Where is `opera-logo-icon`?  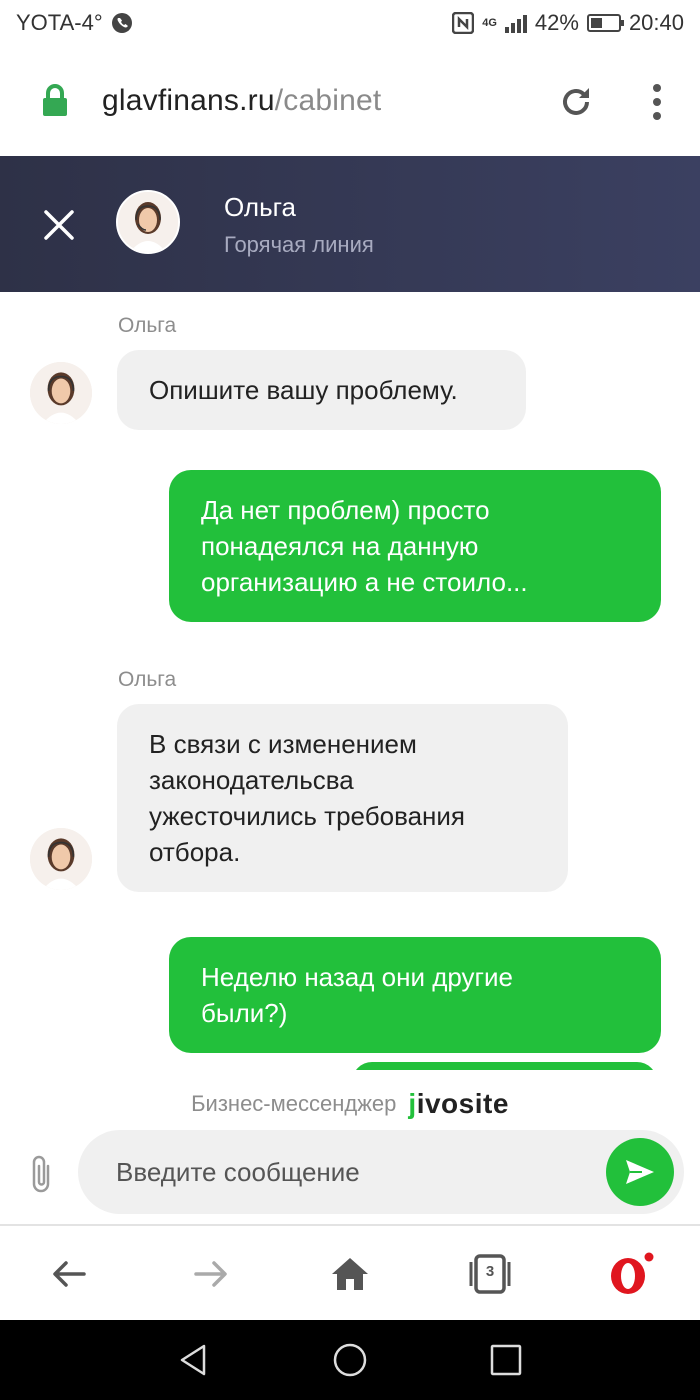
opera-logo-icon is located at coordinates (632, 1273).